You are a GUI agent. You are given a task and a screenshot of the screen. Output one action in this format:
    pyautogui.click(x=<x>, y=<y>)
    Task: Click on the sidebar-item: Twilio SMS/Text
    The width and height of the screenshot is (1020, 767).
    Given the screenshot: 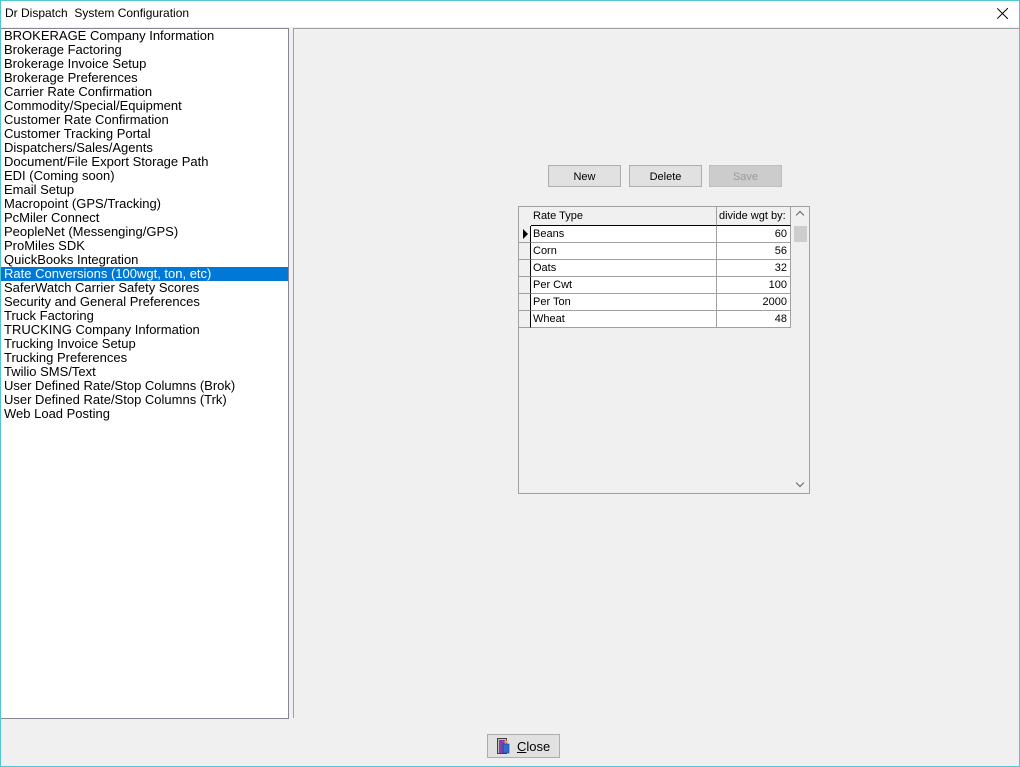 What is the action you would take?
    pyautogui.click(x=144, y=372)
    